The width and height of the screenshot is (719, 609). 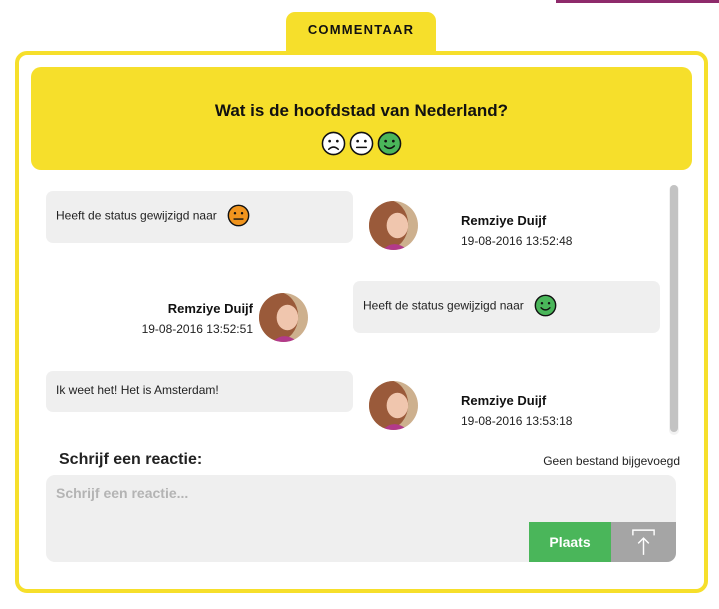 I want to click on timestamp: 19-08-2016 13:53:18, so click(x=517, y=421).